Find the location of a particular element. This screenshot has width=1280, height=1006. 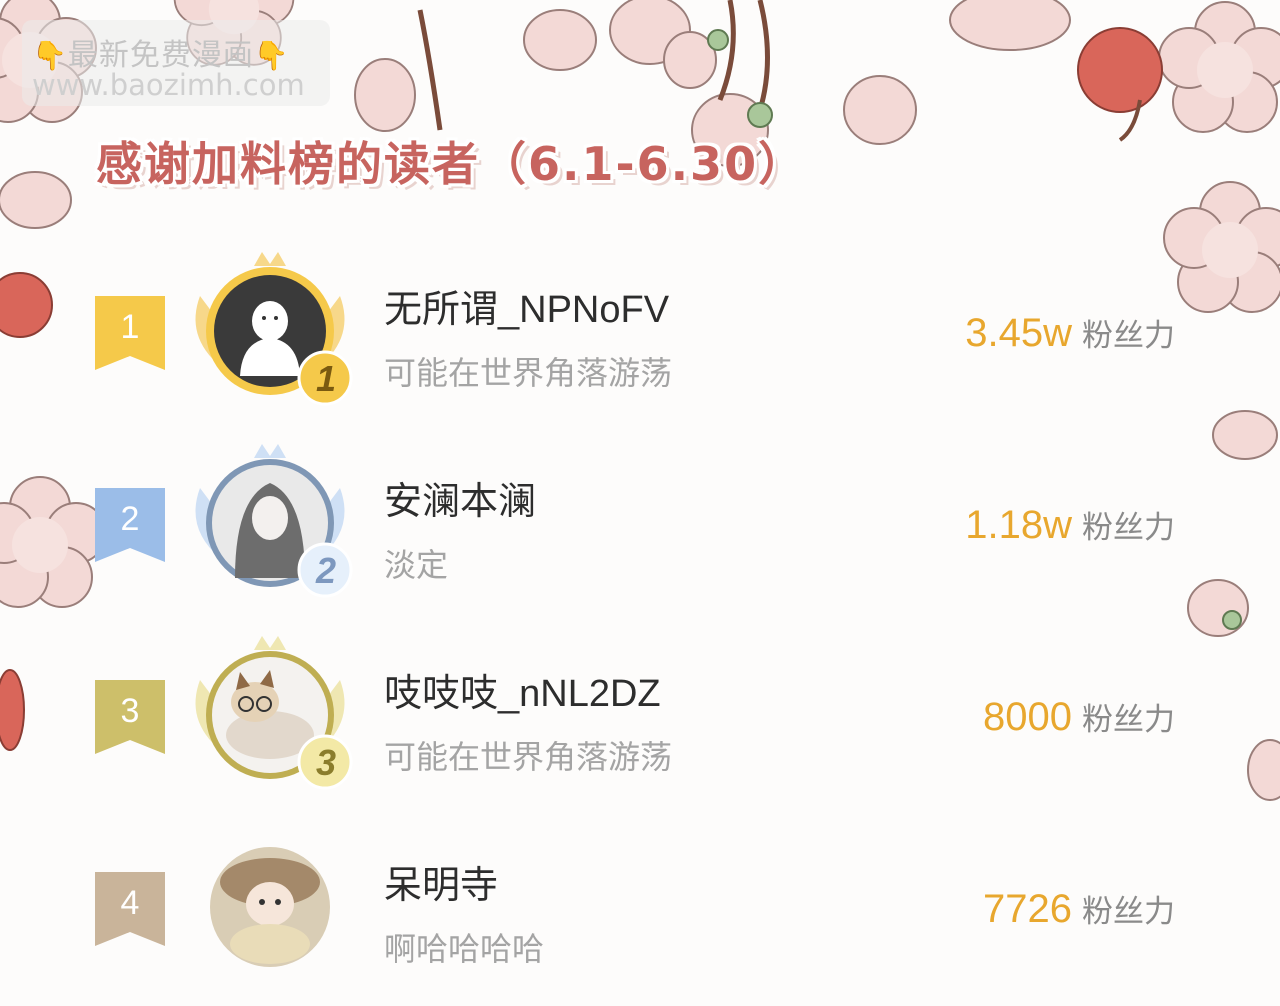

user-motto: 啊哈哈哈哈 is located at coordinates (464, 949).